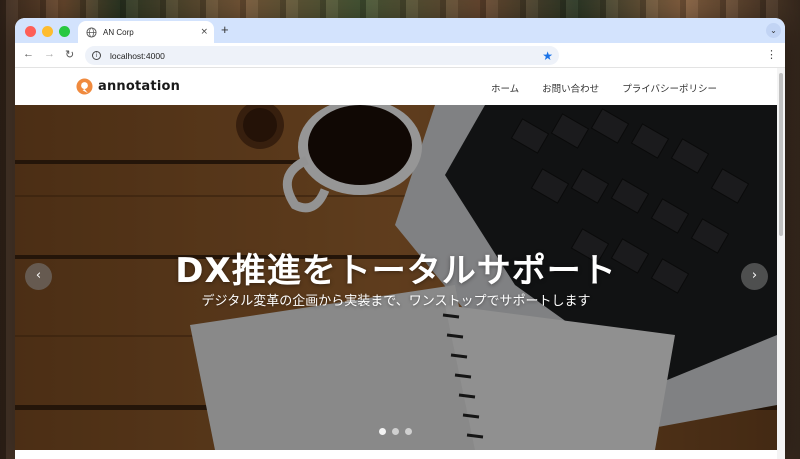  Describe the element at coordinates (28, 54) in the screenshot. I see `back-arrow-icon: ←` at that location.